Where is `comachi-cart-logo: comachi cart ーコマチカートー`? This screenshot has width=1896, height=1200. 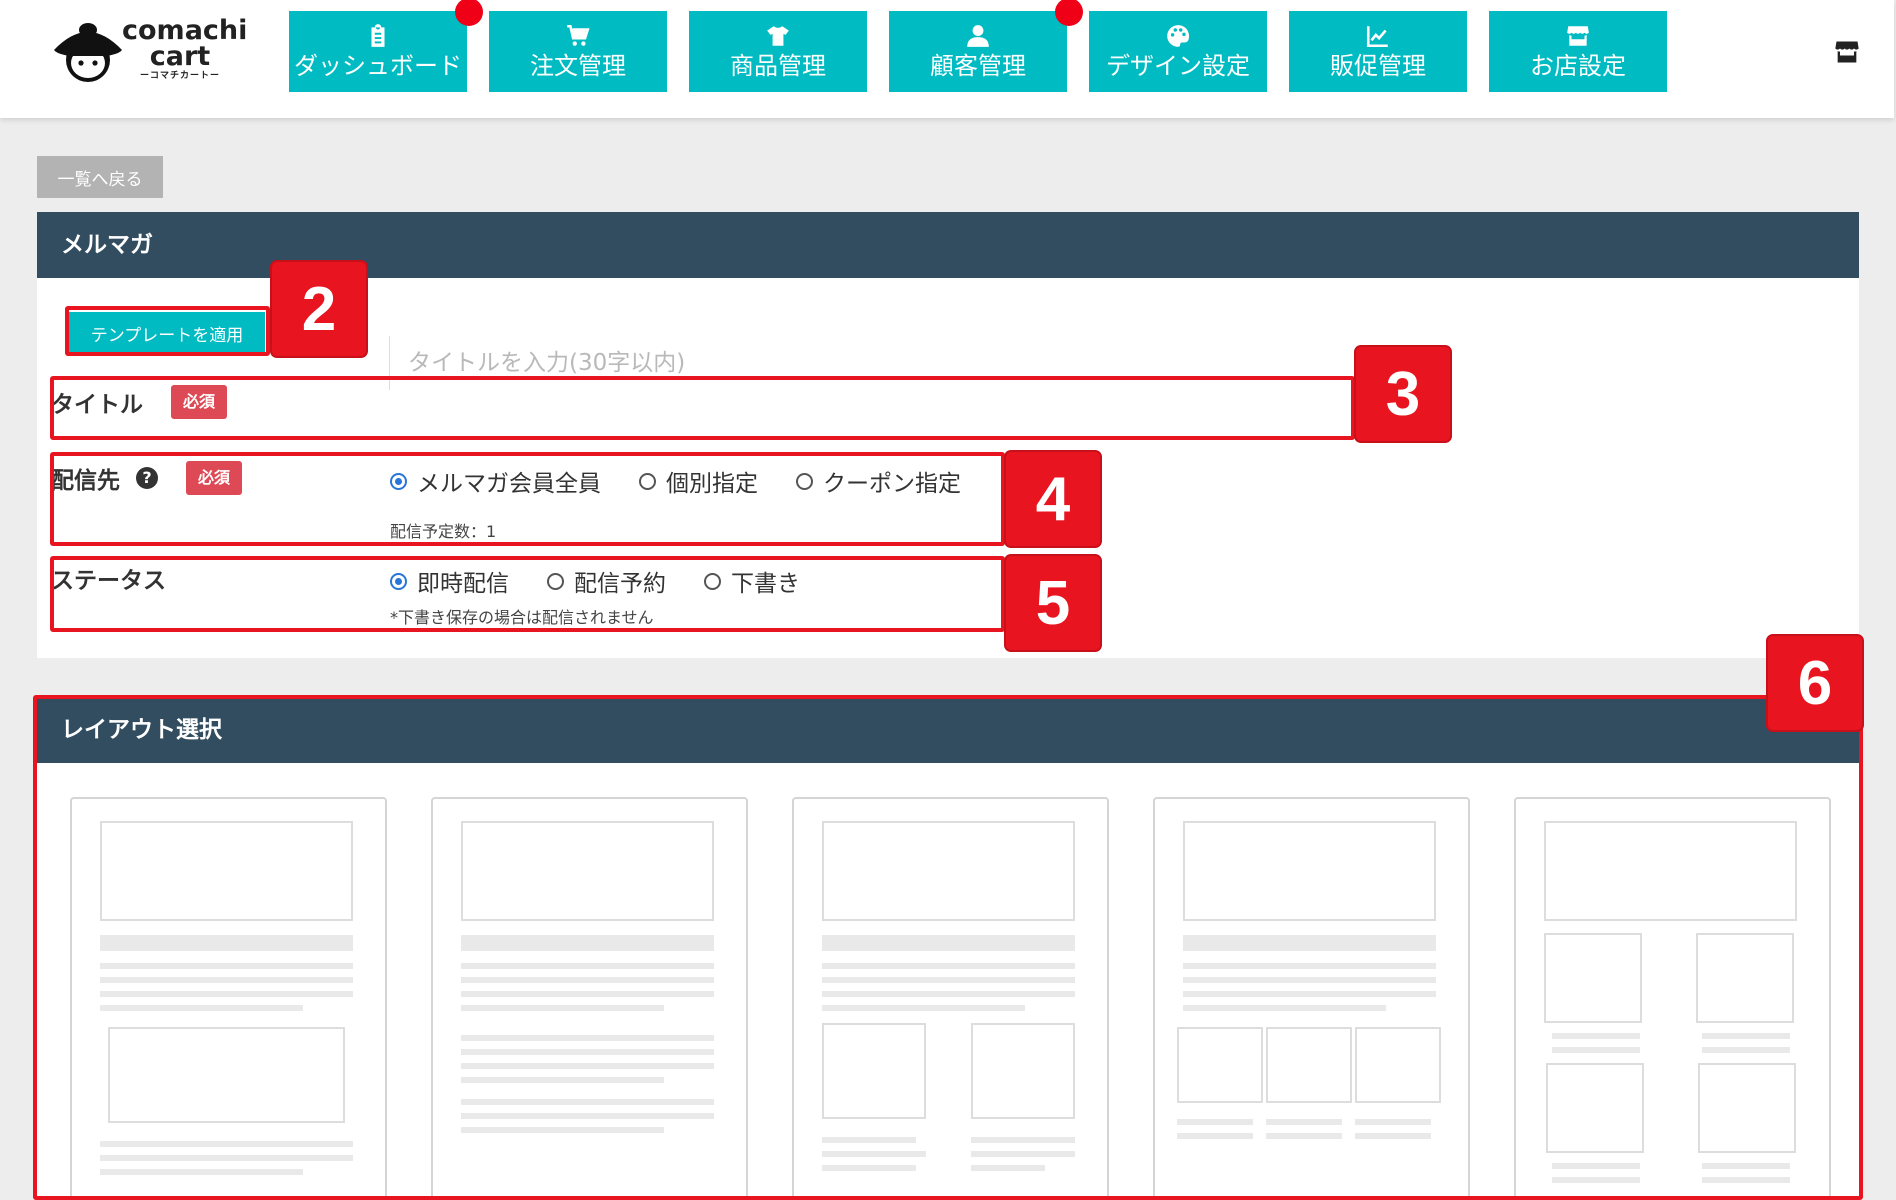 comachi-cart-logo: comachi cart ーコマチカートー is located at coordinates (147, 52).